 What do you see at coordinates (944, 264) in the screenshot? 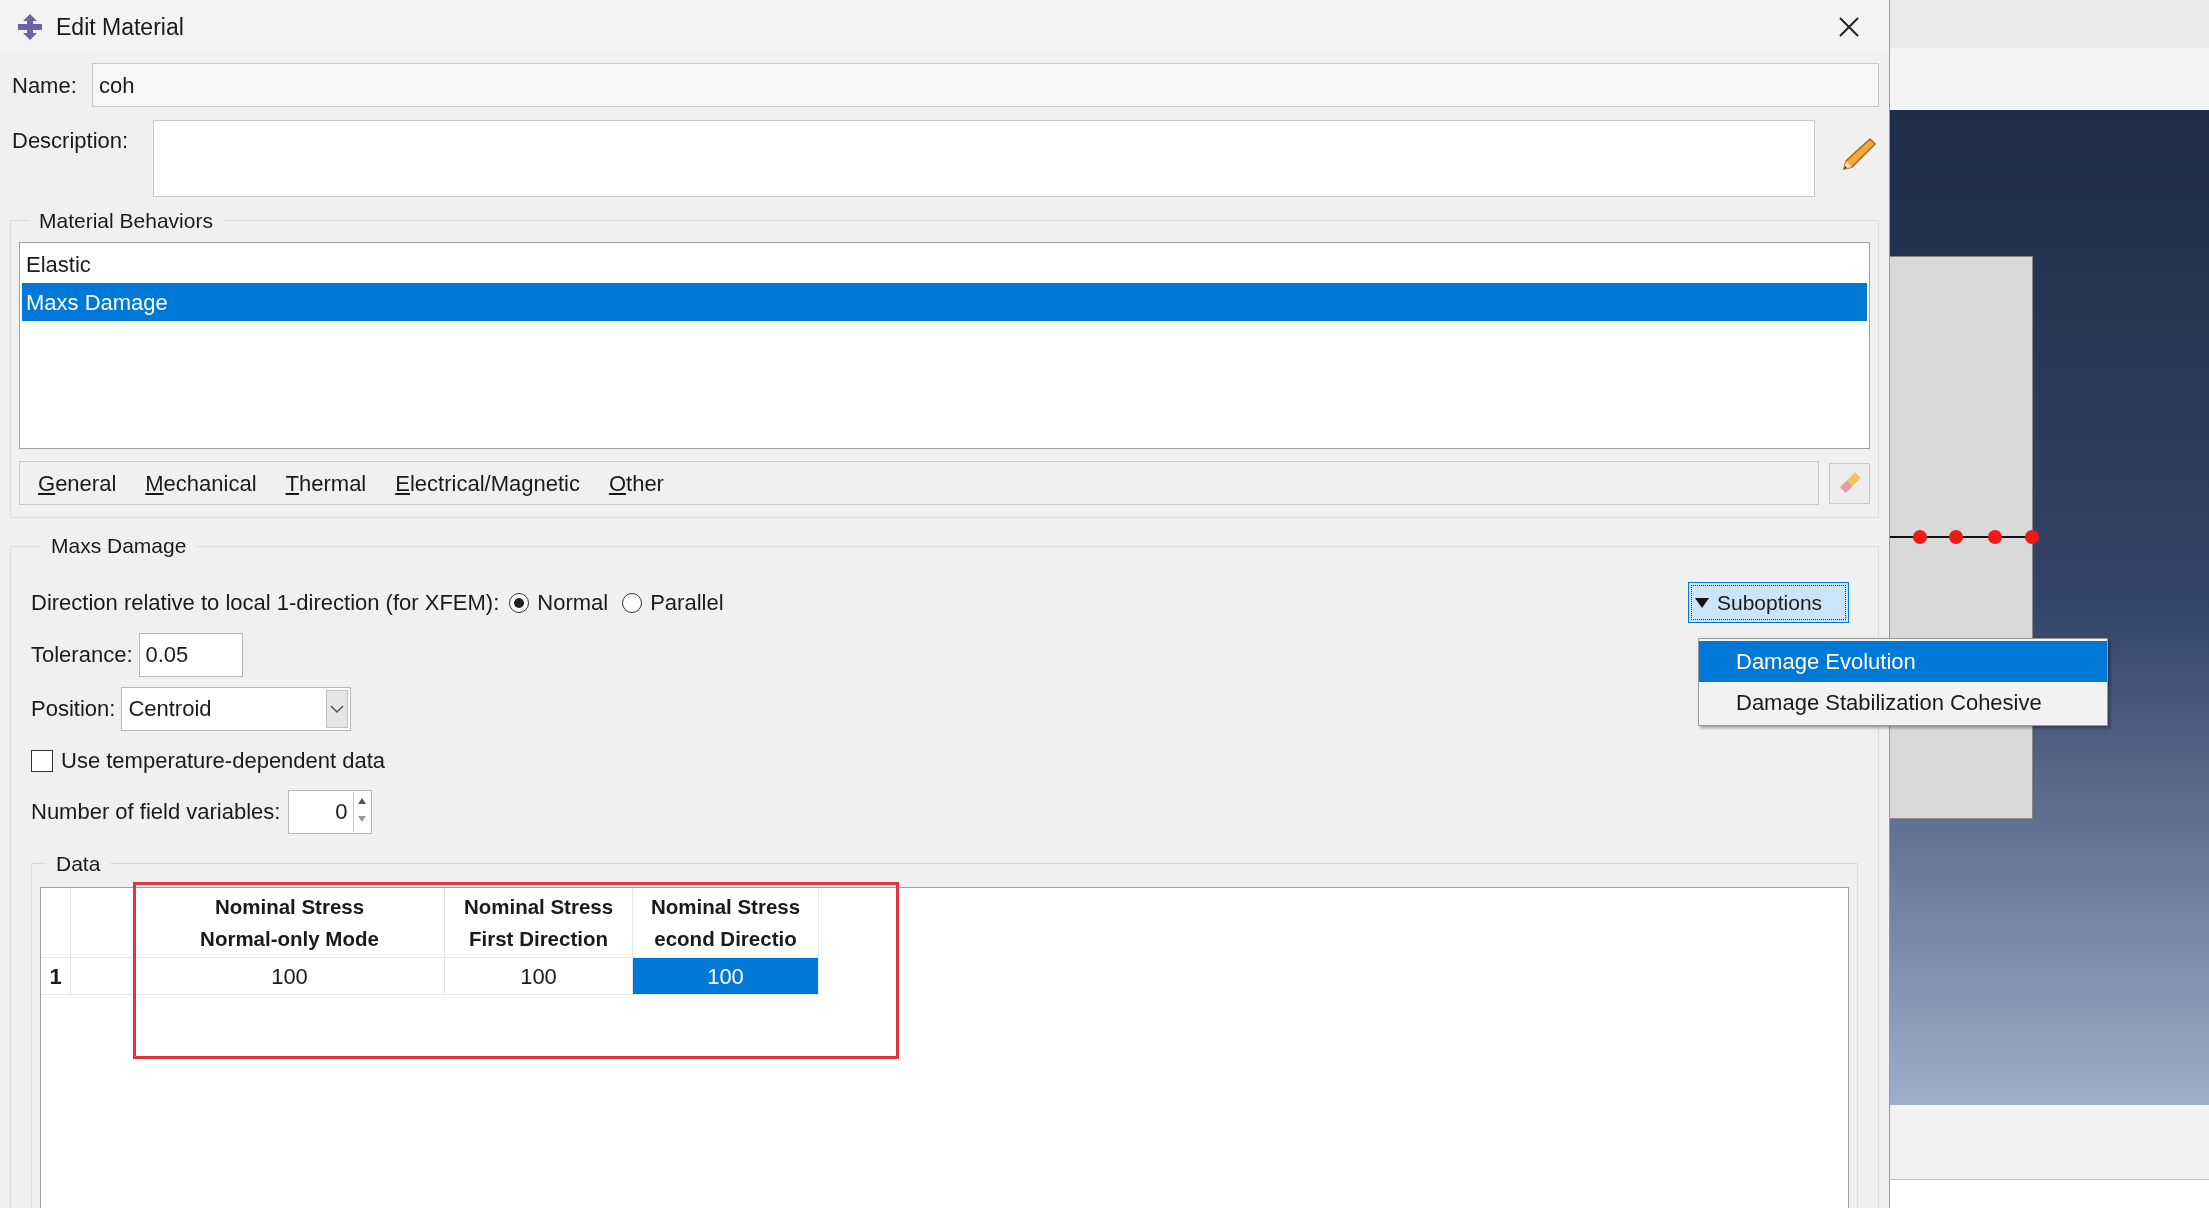
I see `behavior-item: Elastic` at bounding box center [944, 264].